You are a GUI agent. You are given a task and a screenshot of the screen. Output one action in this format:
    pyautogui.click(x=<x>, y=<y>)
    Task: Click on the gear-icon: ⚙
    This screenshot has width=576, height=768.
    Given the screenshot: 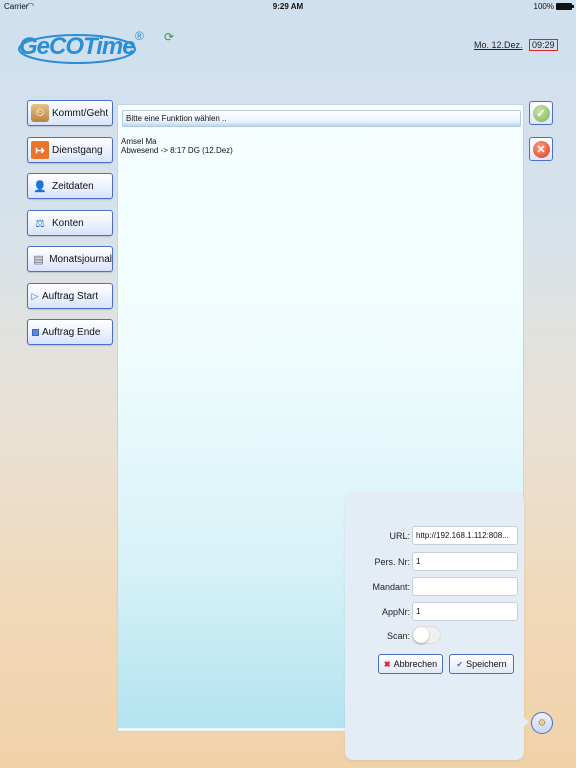 What is the action you would take?
    pyautogui.click(x=542, y=723)
    